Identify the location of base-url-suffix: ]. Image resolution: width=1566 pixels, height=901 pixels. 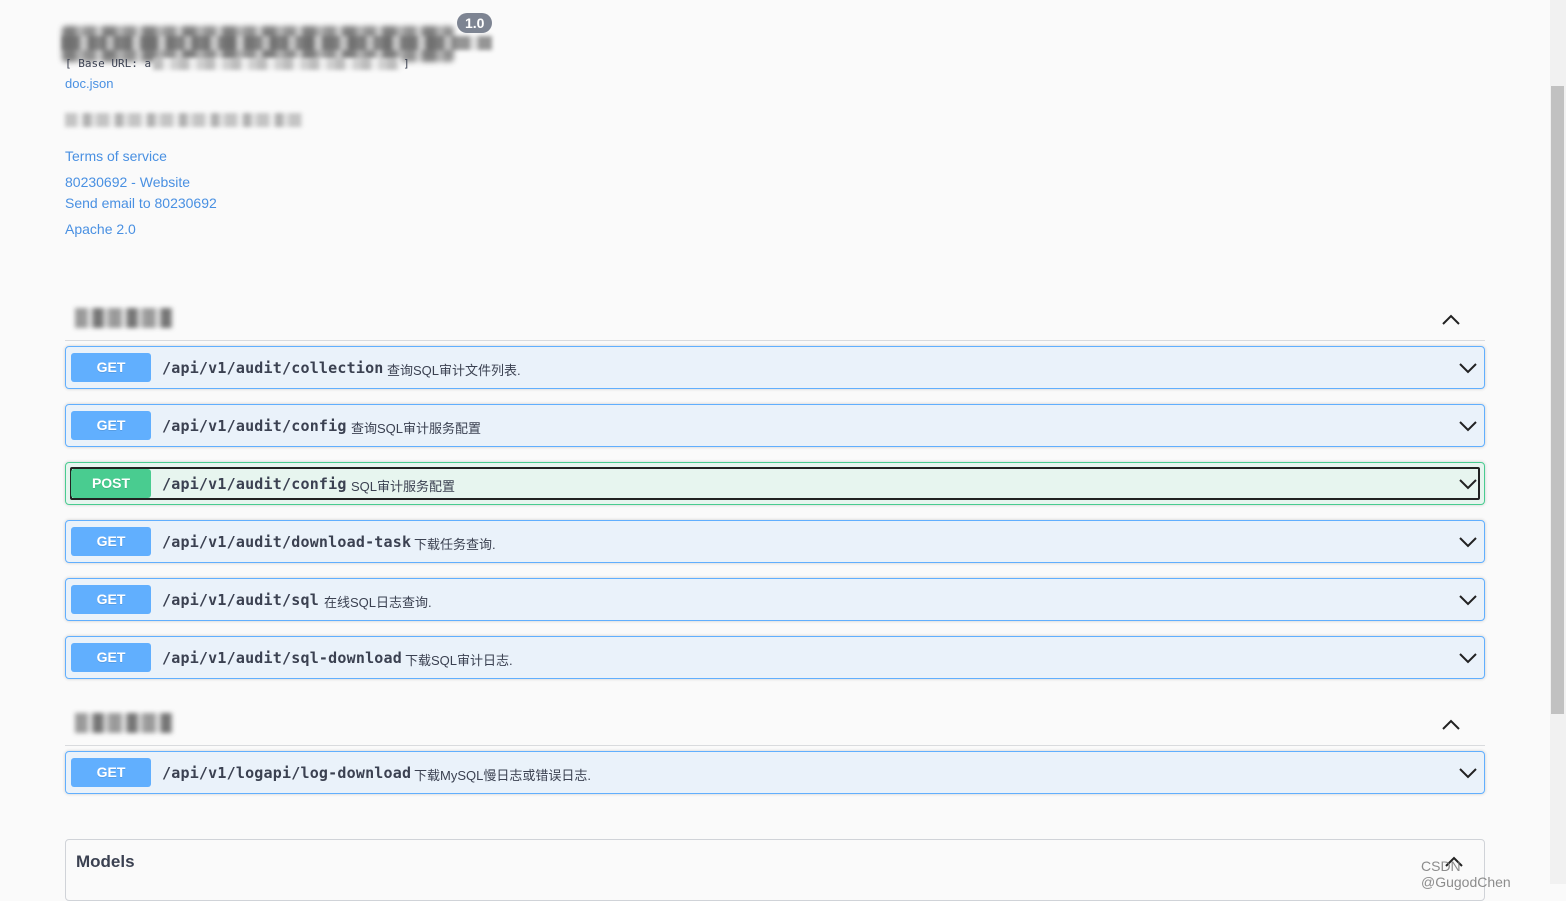
(406, 63).